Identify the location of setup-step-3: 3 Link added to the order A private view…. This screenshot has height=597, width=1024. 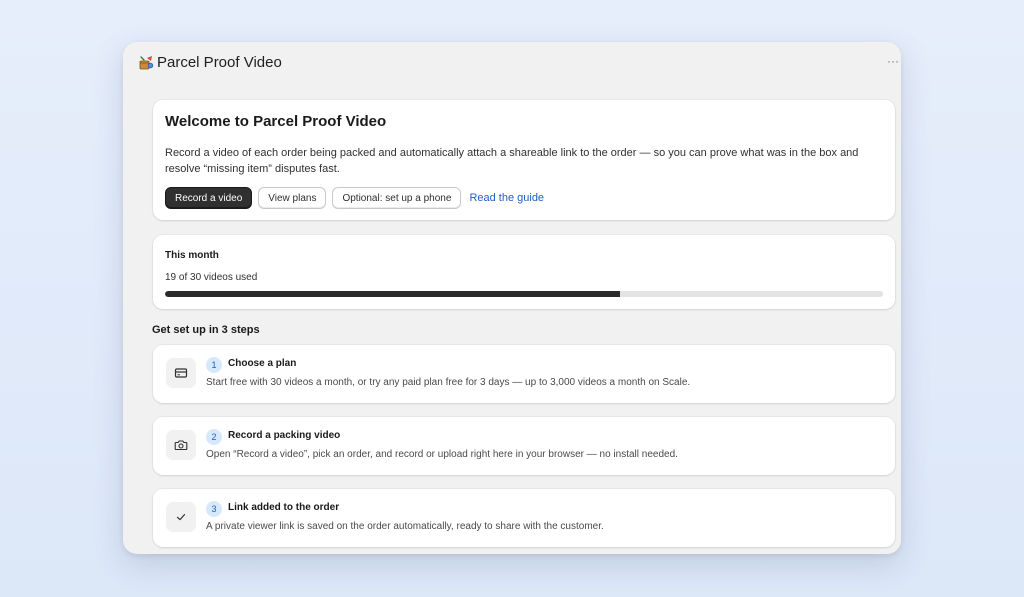
(524, 518).